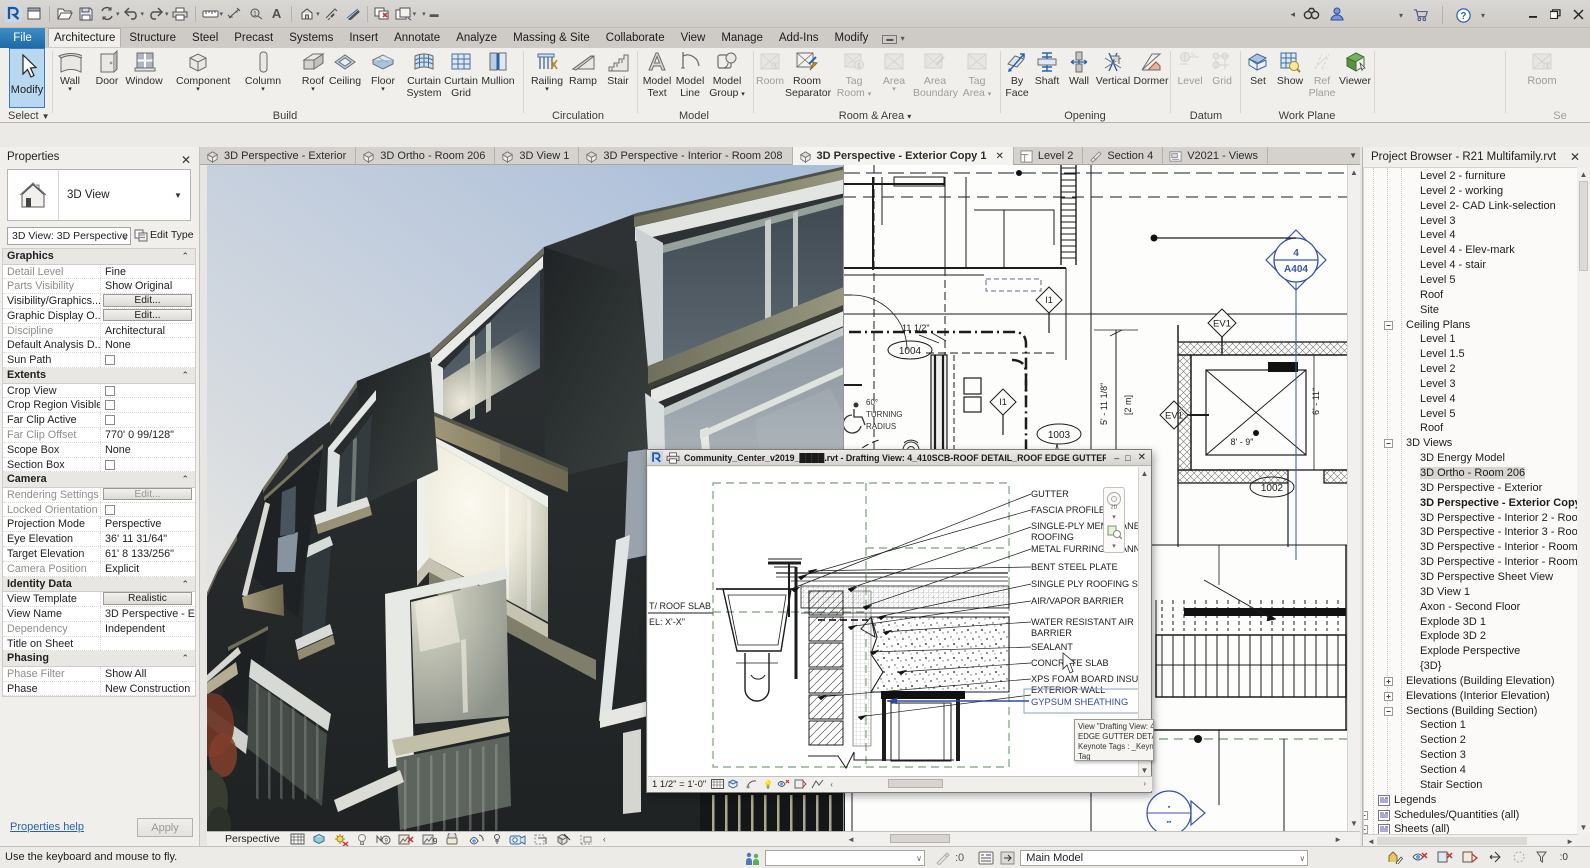 This screenshot has width=1590, height=868. What do you see at coordinates (910, 351) in the screenshot?
I see `svg-text: 1004` at bounding box center [910, 351].